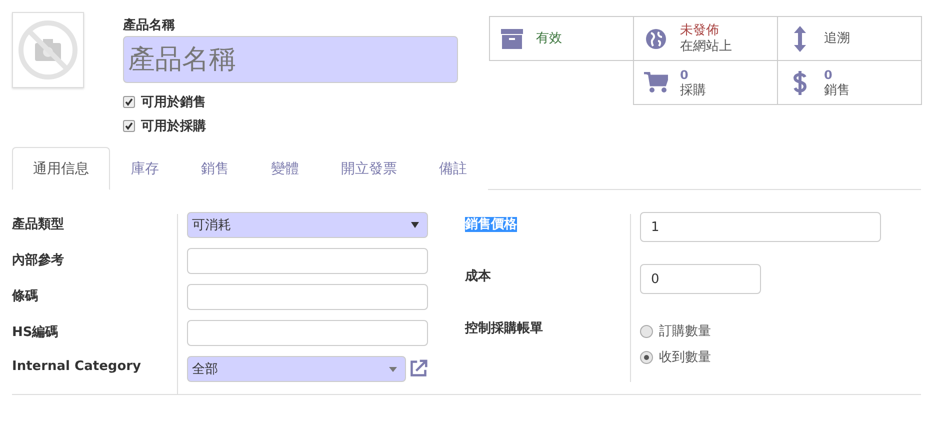  Describe the element at coordinates (512, 38) in the screenshot. I see `archive-box-icon` at that location.